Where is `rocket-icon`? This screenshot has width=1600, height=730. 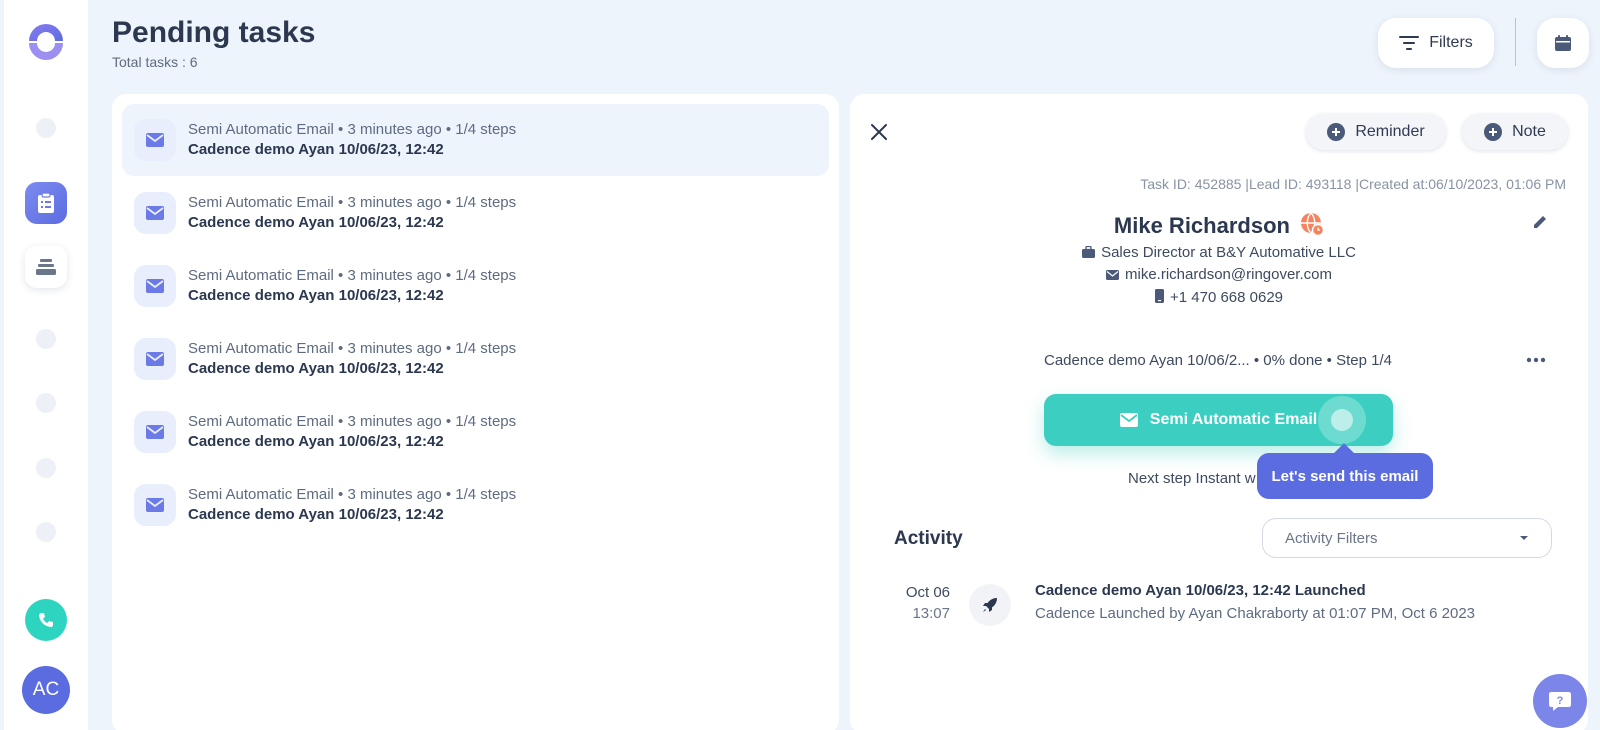 rocket-icon is located at coordinates (990, 605).